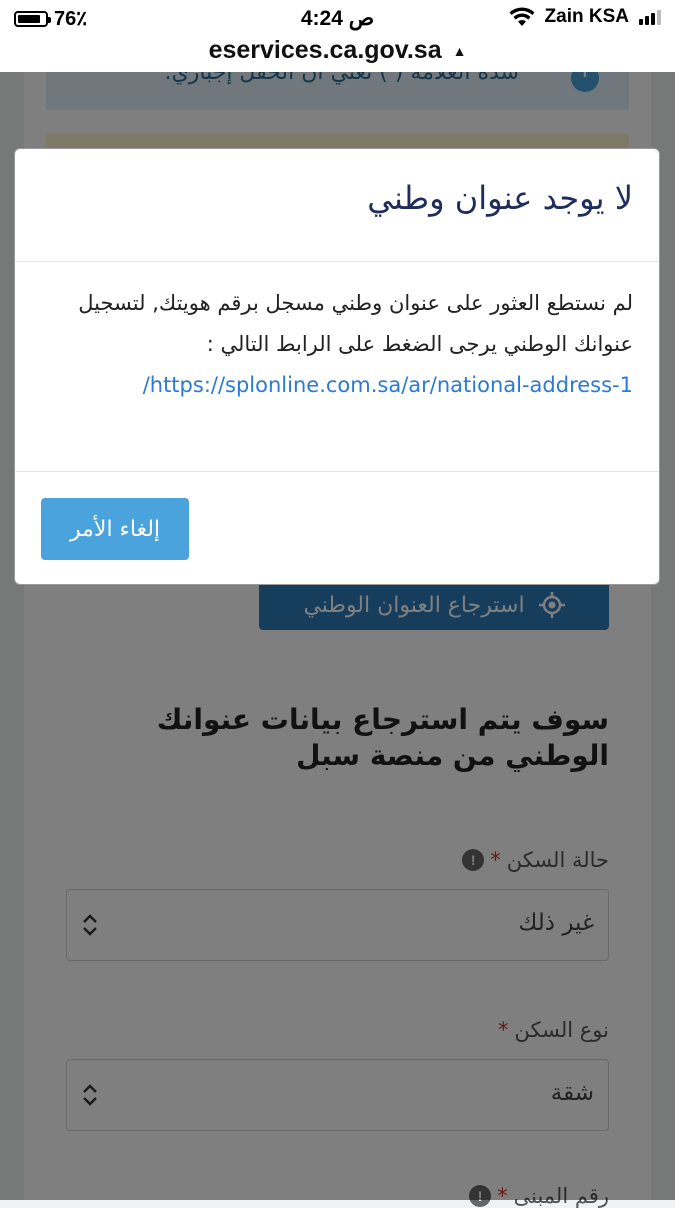 The image size is (675, 1208). I want to click on carrier-name: Zain KSA, so click(586, 16).